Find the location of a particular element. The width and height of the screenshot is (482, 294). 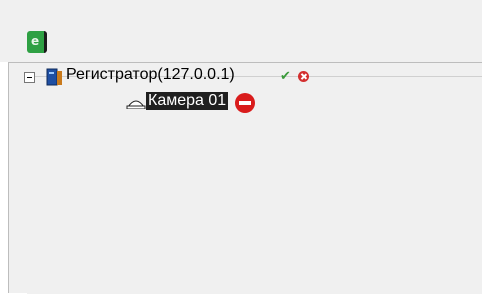

ok-check-icon: ✔ is located at coordinates (285, 75).